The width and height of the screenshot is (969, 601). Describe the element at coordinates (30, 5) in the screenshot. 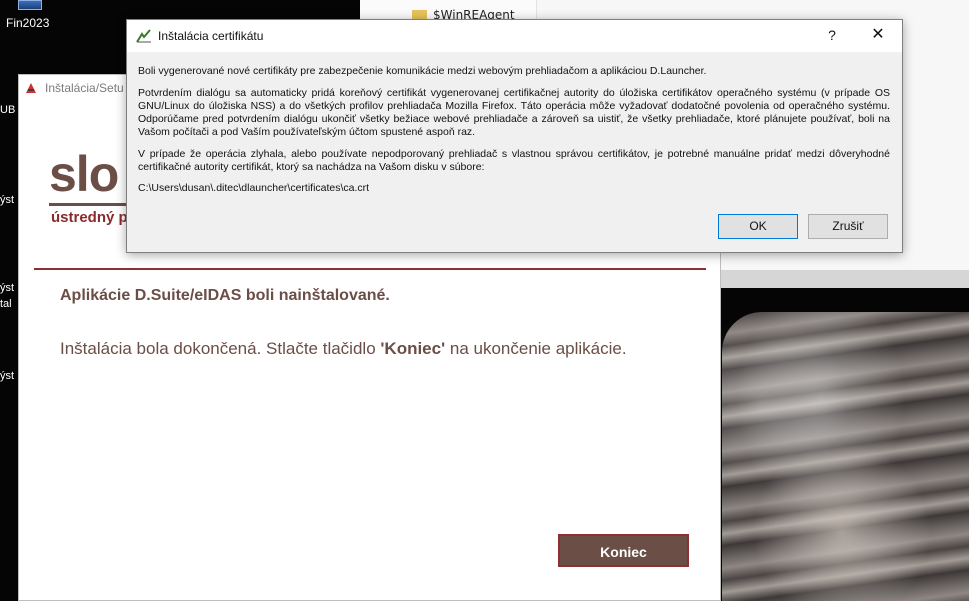

I see `shortcut-icon` at that location.